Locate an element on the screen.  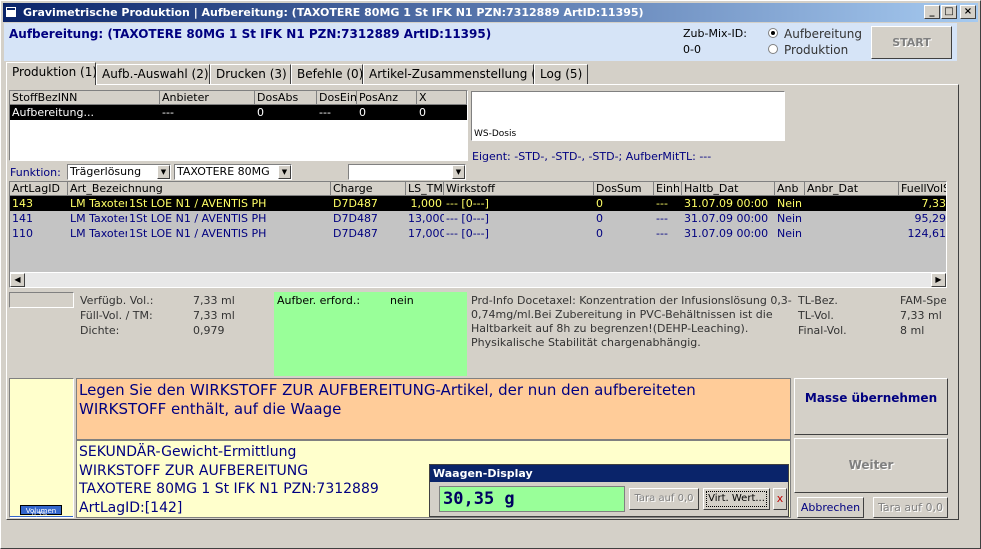
start-button: START is located at coordinates (911, 42).